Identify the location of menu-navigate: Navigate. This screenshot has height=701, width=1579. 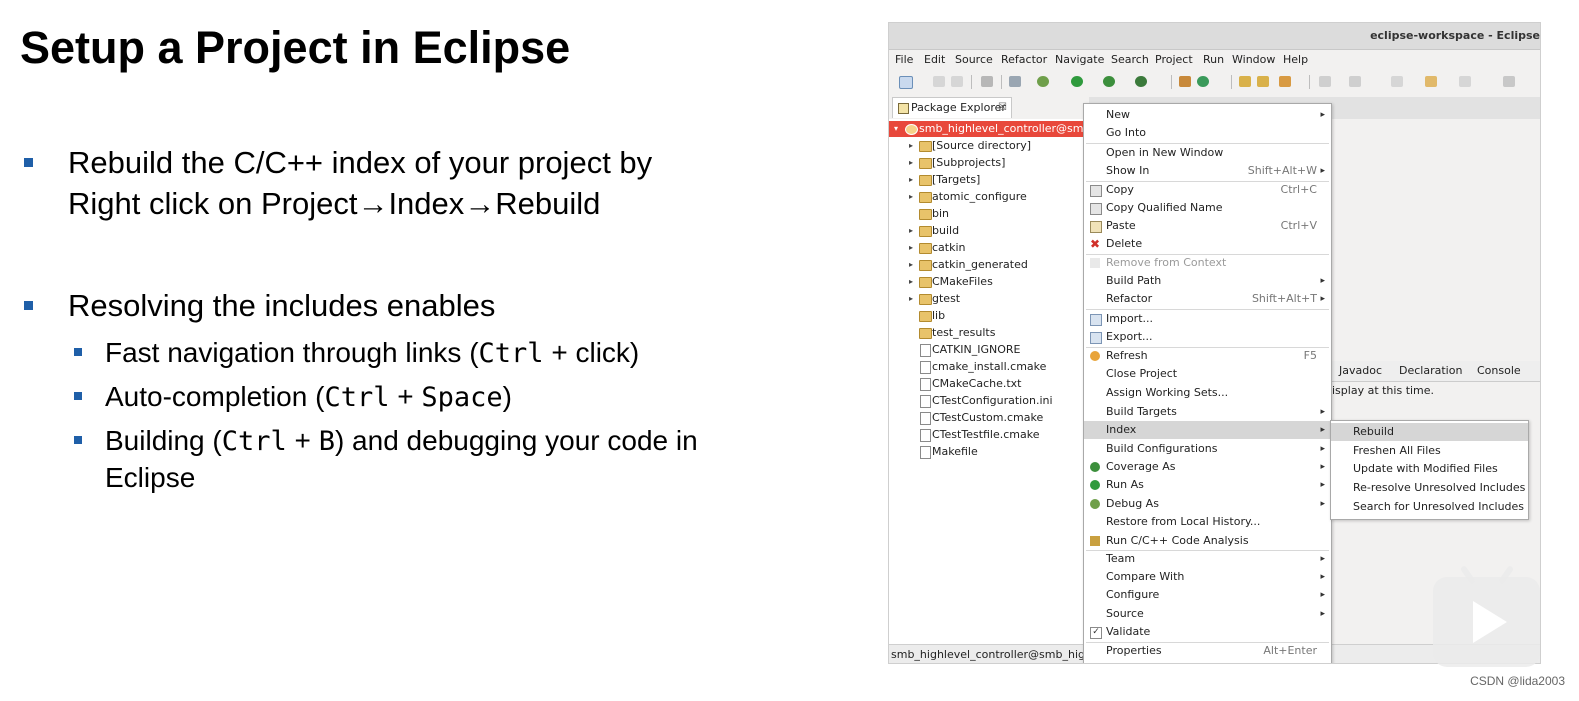
(1079, 59).